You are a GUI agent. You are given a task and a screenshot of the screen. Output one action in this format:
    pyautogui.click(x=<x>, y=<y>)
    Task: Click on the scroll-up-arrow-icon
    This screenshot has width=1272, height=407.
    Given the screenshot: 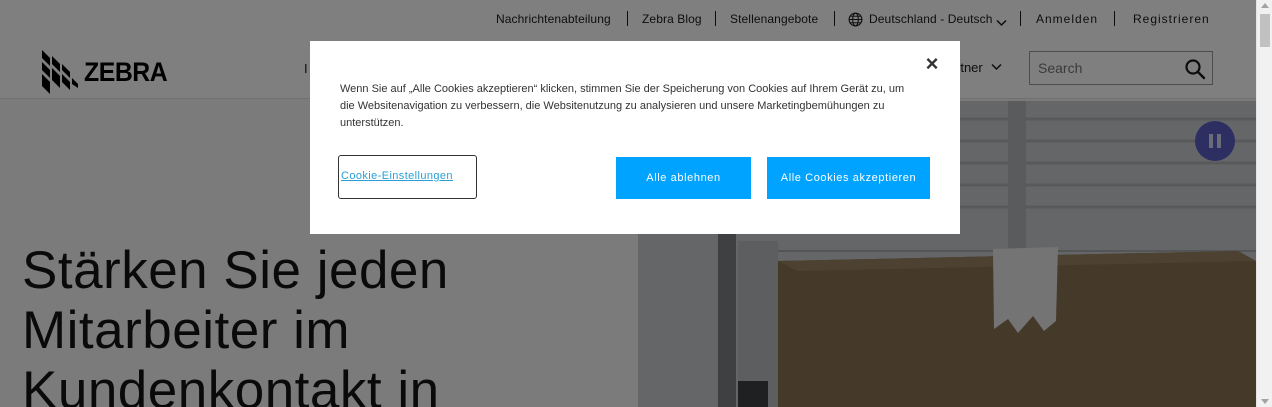 What is the action you would take?
    pyautogui.click(x=1265, y=5)
    